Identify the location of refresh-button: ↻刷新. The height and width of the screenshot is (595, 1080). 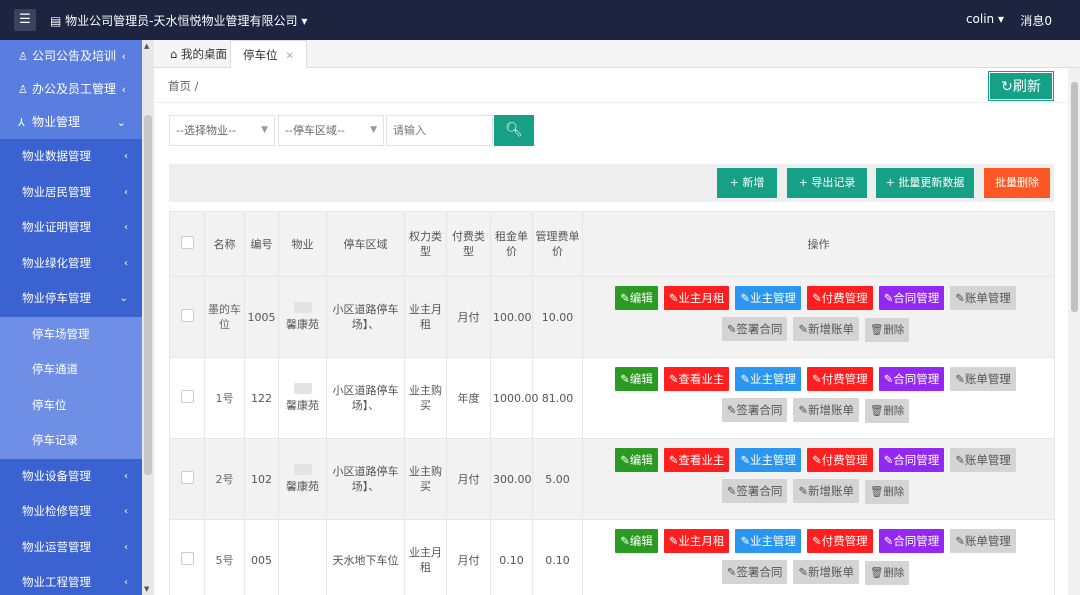
(1021, 86).